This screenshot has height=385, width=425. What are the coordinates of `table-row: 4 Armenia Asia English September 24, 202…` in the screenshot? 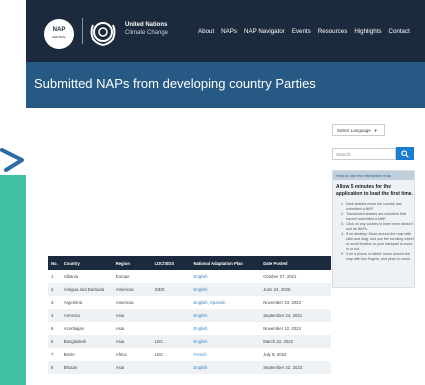 It's located at (189, 315).